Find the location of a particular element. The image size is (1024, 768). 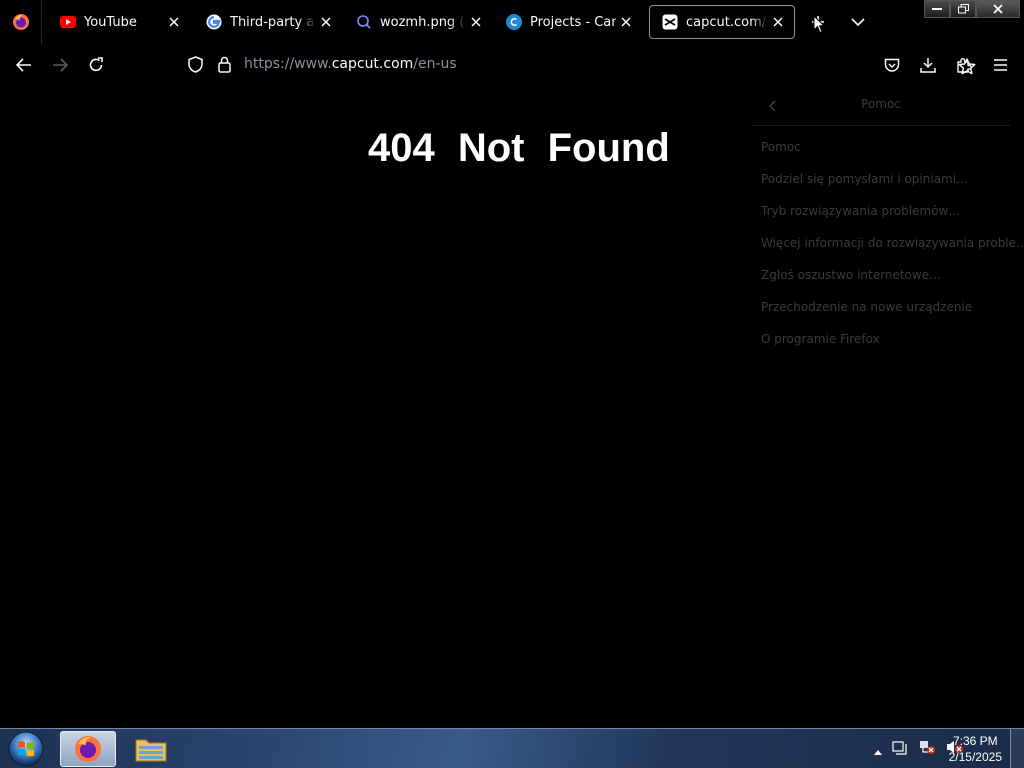

chevron-down-icon is located at coordinates (858, 21).